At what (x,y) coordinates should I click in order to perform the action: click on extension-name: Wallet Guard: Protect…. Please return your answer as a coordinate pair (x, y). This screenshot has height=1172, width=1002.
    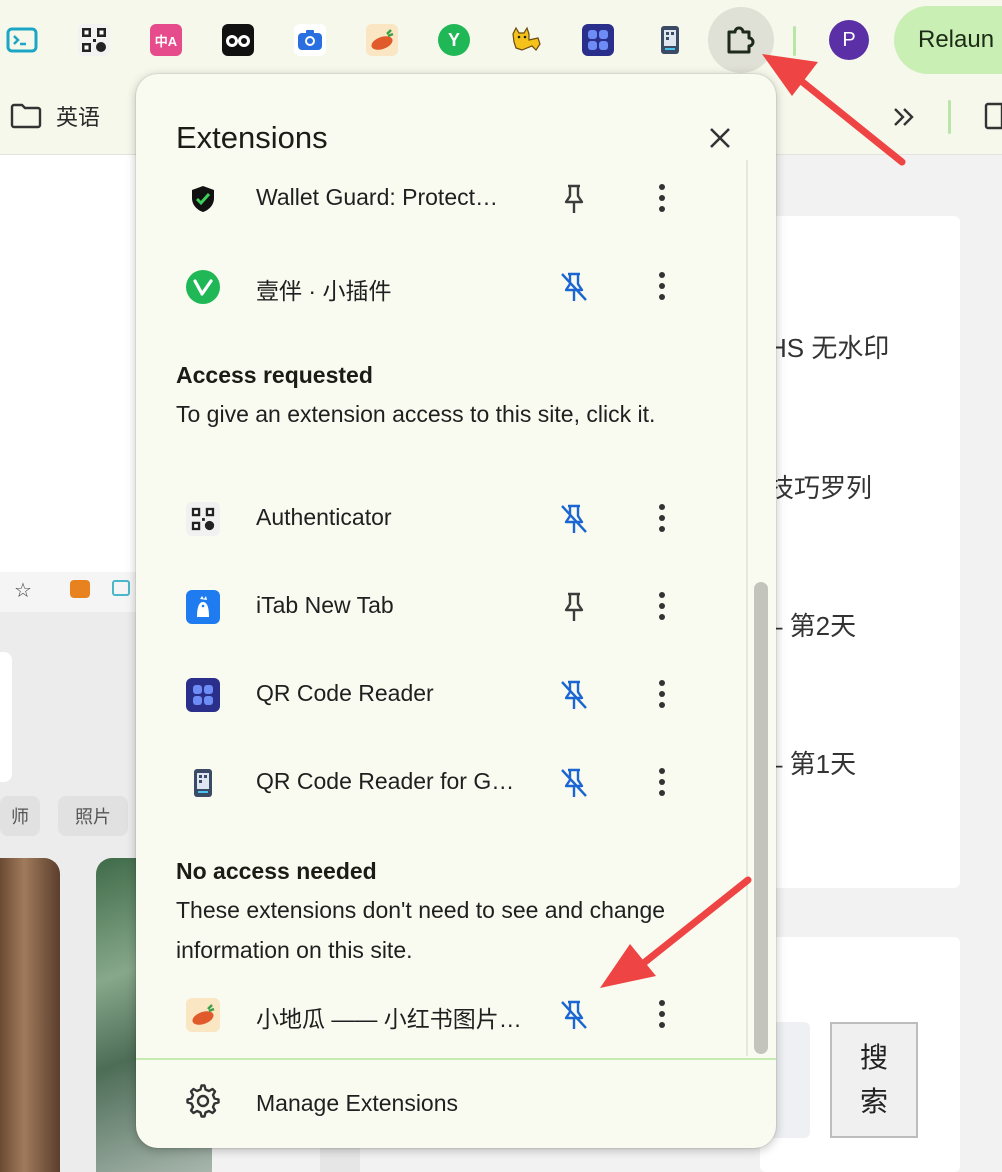
    Looking at the image, I should click on (377, 197).